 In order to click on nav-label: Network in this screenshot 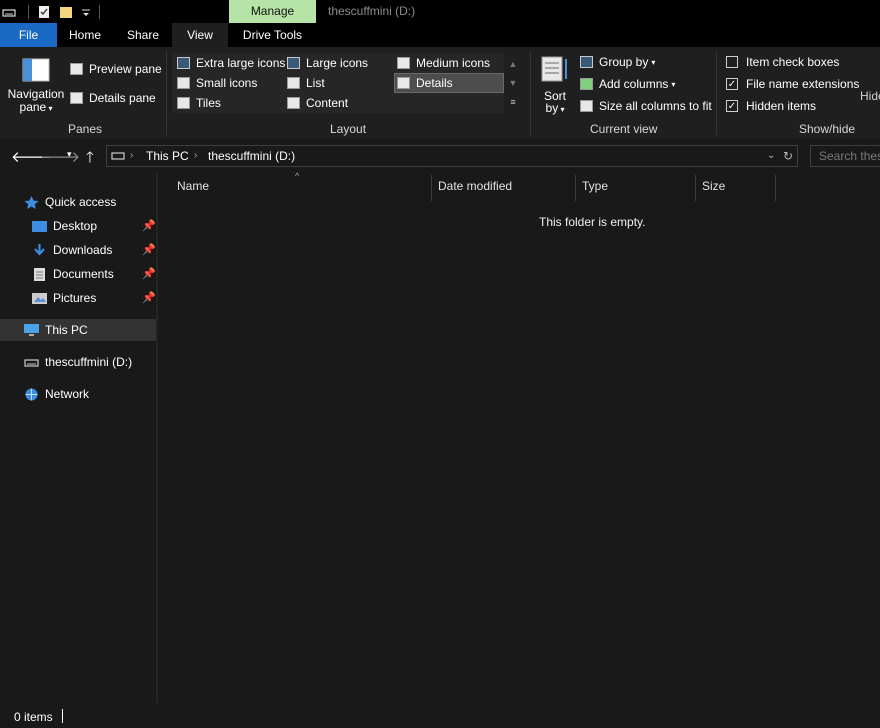, I will do `click(67, 394)`.